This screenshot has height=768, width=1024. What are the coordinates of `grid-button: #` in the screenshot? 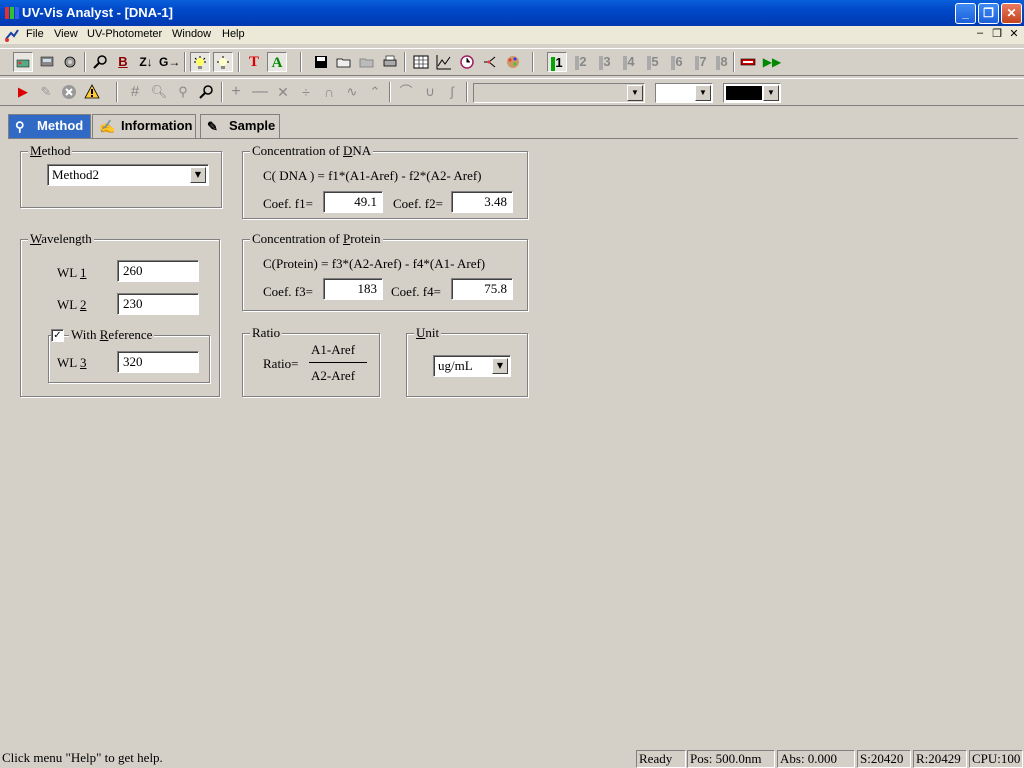 It's located at (135, 92).